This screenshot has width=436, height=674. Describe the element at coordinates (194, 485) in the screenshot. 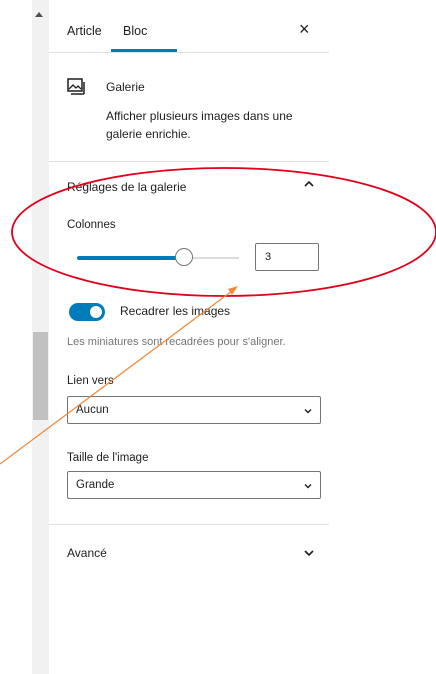

I see `image-size-select: Grande` at that location.